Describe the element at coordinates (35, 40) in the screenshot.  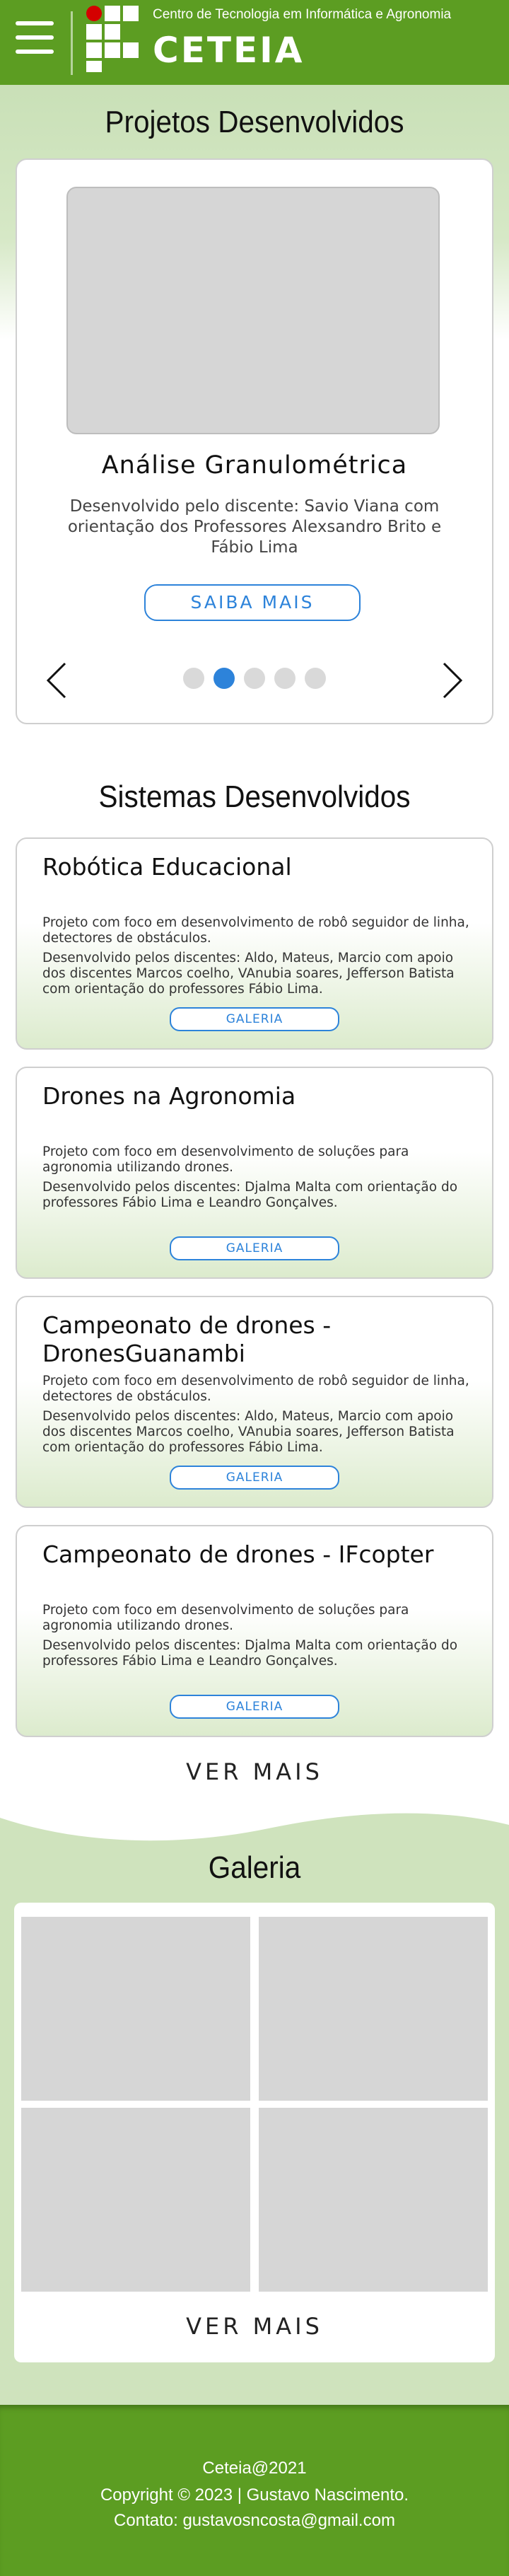
I see `hamburger-icon` at that location.